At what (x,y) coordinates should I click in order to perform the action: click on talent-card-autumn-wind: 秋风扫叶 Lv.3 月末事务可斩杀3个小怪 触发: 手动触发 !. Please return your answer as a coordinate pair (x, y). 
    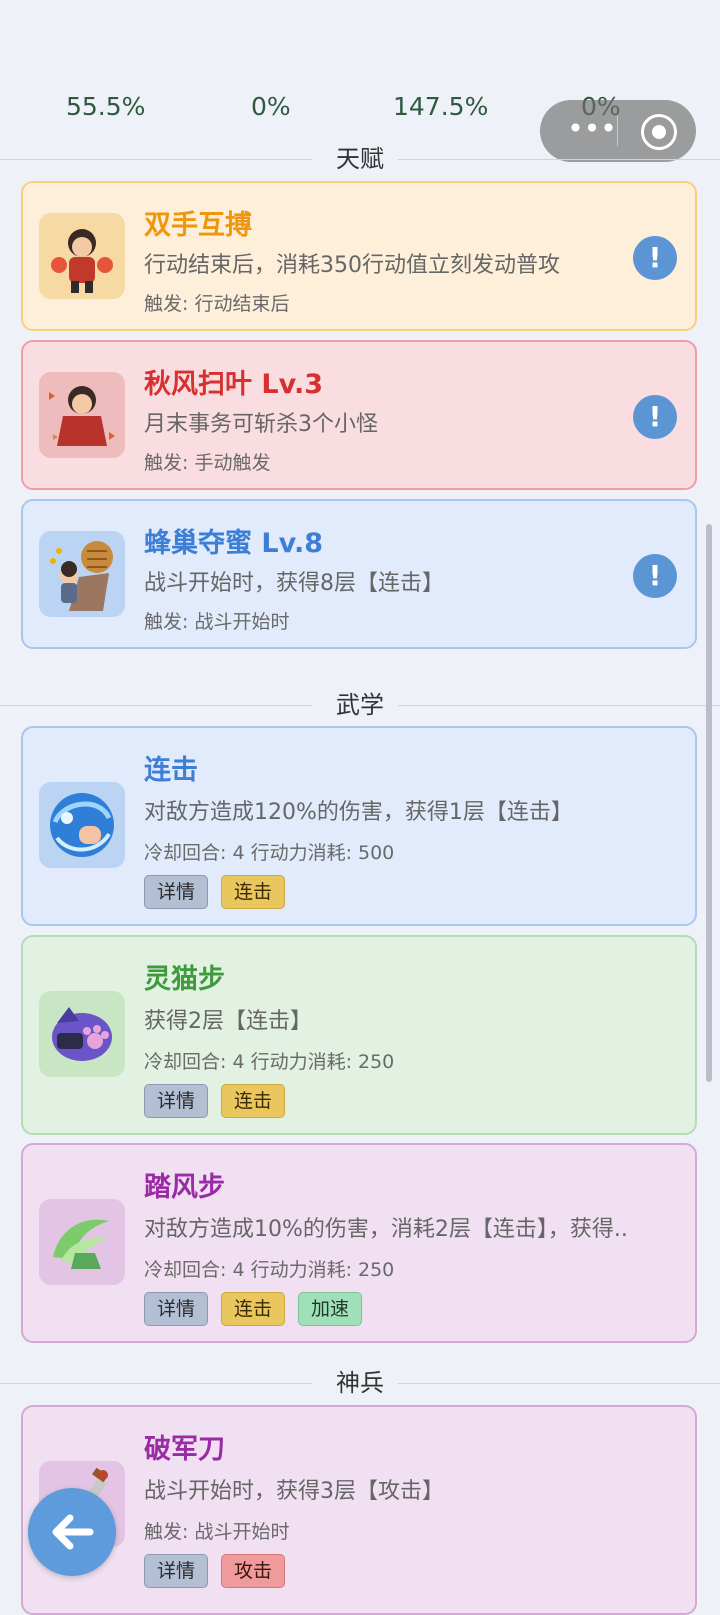
    Looking at the image, I should click on (359, 415).